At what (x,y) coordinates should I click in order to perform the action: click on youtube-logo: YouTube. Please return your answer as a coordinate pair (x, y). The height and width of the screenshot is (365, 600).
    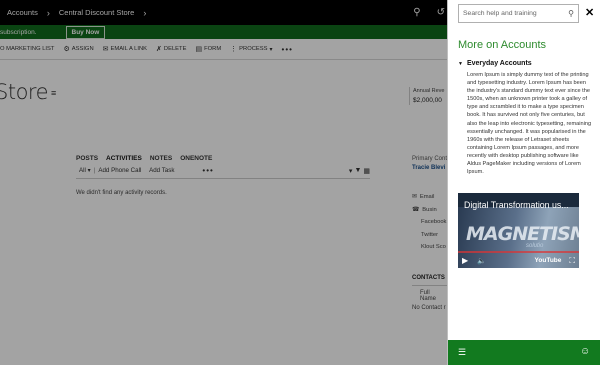
    Looking at the image, I should click on (548, 260).